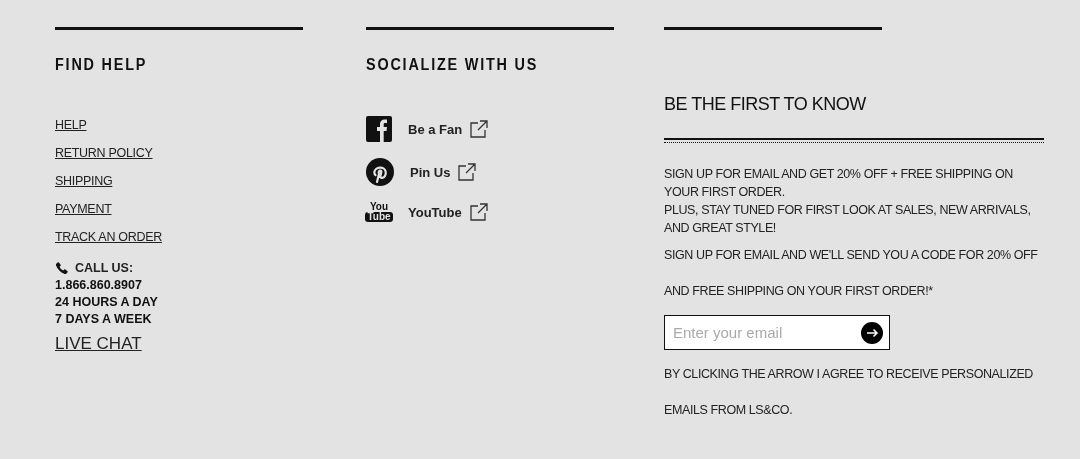  What do you see at coordinates (849, 392) in the screenshot?
I see `consent-text: BY CLICKING THE ARROW I AGREE TO RECEIVE PERSONALIZED EMAILS FROM LS&CO.` at bounding box center [849, 392].